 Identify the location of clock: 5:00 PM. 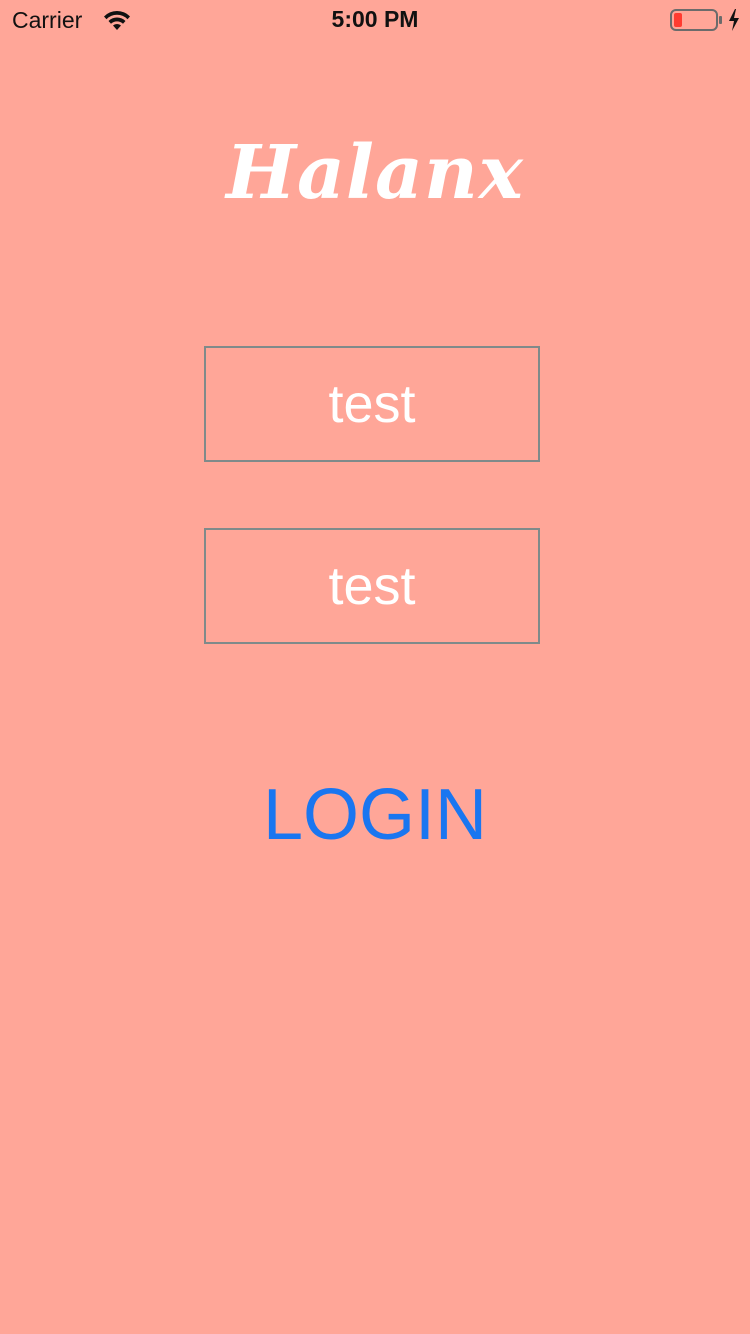
(375, 19).